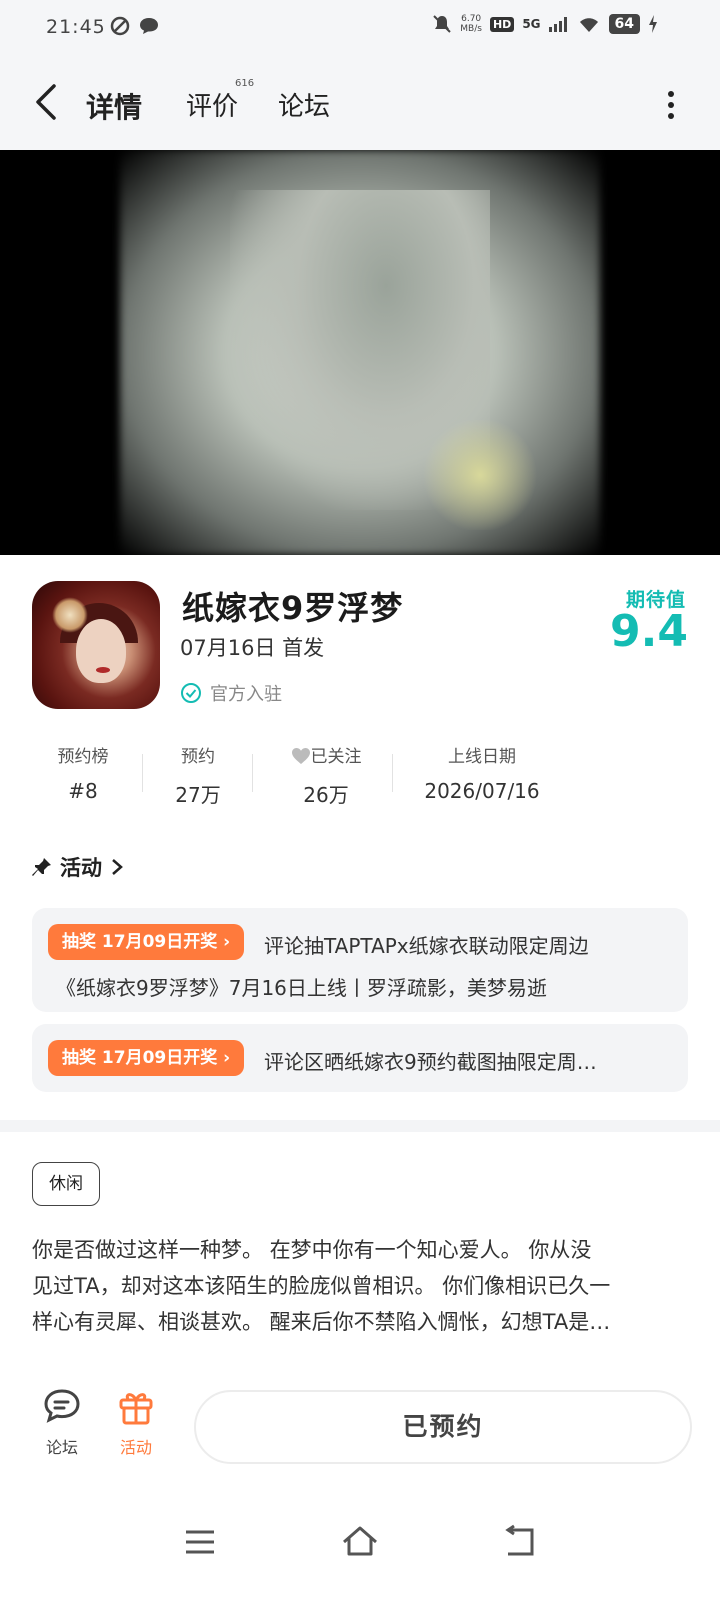 This screenshot has height=1600, width=720. I want to click on official-label: 官方入驻, so click(246, 694).